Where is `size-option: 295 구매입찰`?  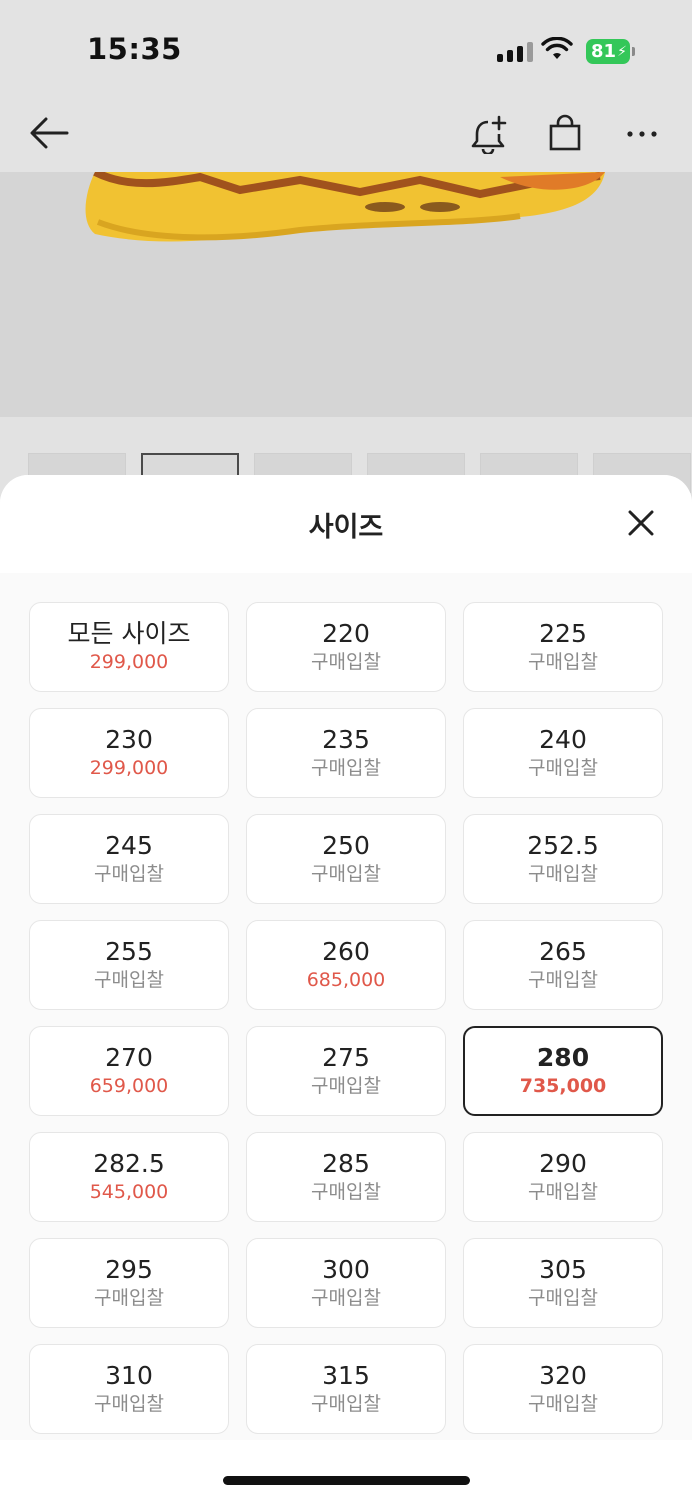
size-option: 295 구매입찰 is located at coordinates (129, 1283).